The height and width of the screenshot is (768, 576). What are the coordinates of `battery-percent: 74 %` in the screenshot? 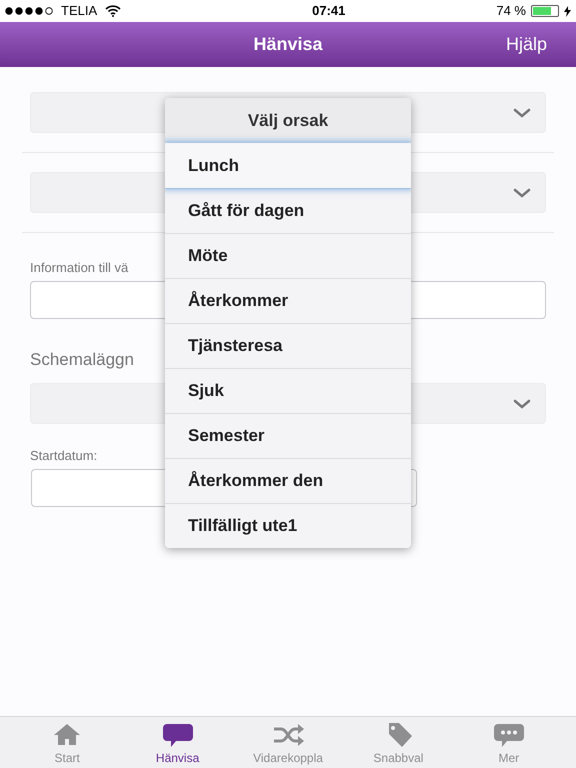 It's located at (511, 11).